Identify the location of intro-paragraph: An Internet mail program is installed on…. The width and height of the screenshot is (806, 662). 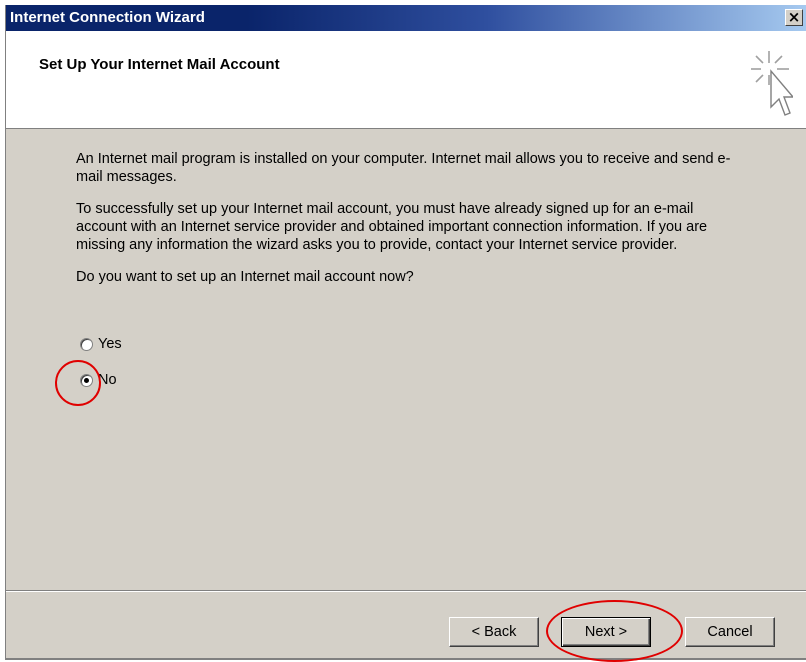
(403, 168).